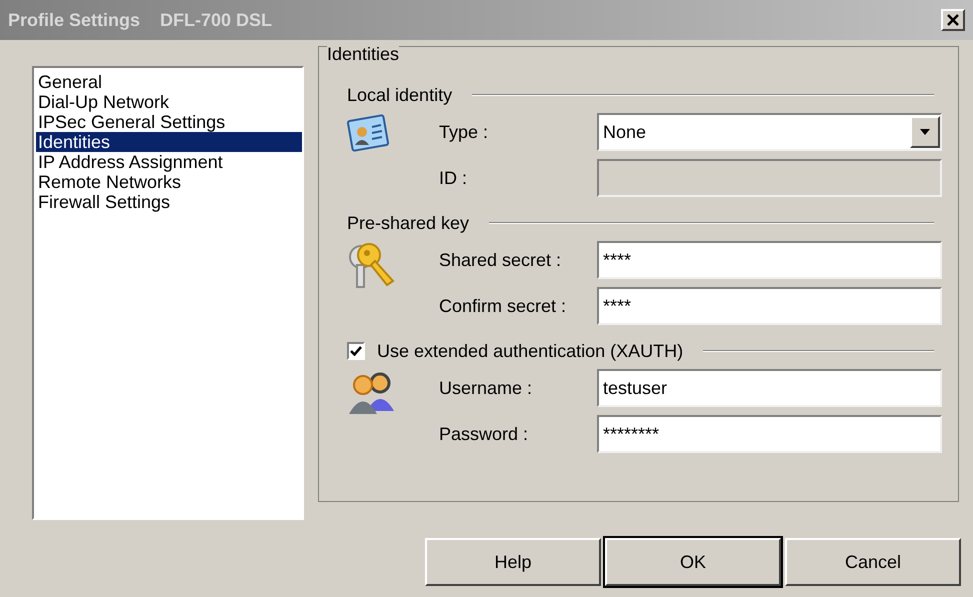  I want to click on checkbox, so click(356, 351).